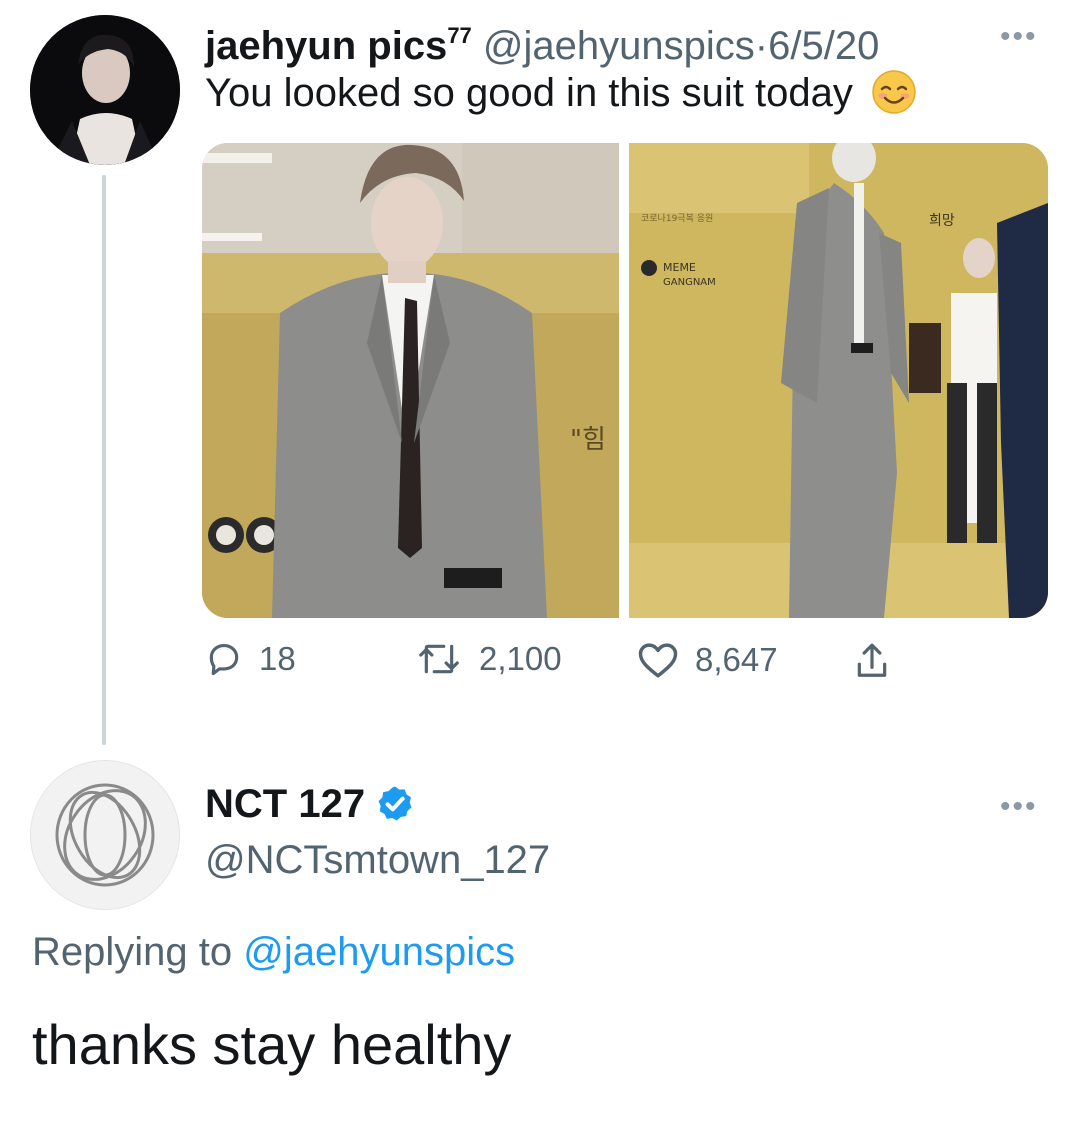 Image resolution: width=1080 pixels, height=1142 pixels. I want to click on tweet-text: You looked so good in this suit today, so click(561, 92).